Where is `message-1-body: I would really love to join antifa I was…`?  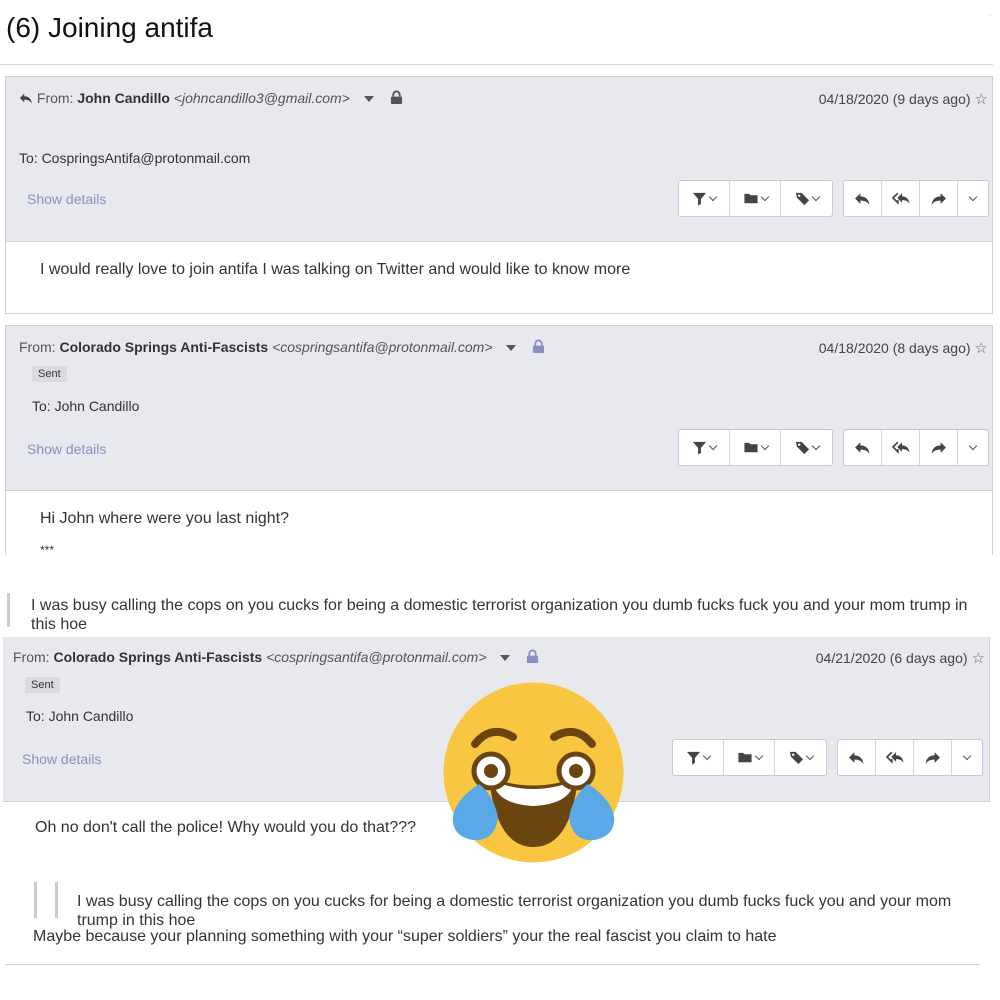 message-1-body: I would really love to join antifa I was… is located at coordinates (499, 278).